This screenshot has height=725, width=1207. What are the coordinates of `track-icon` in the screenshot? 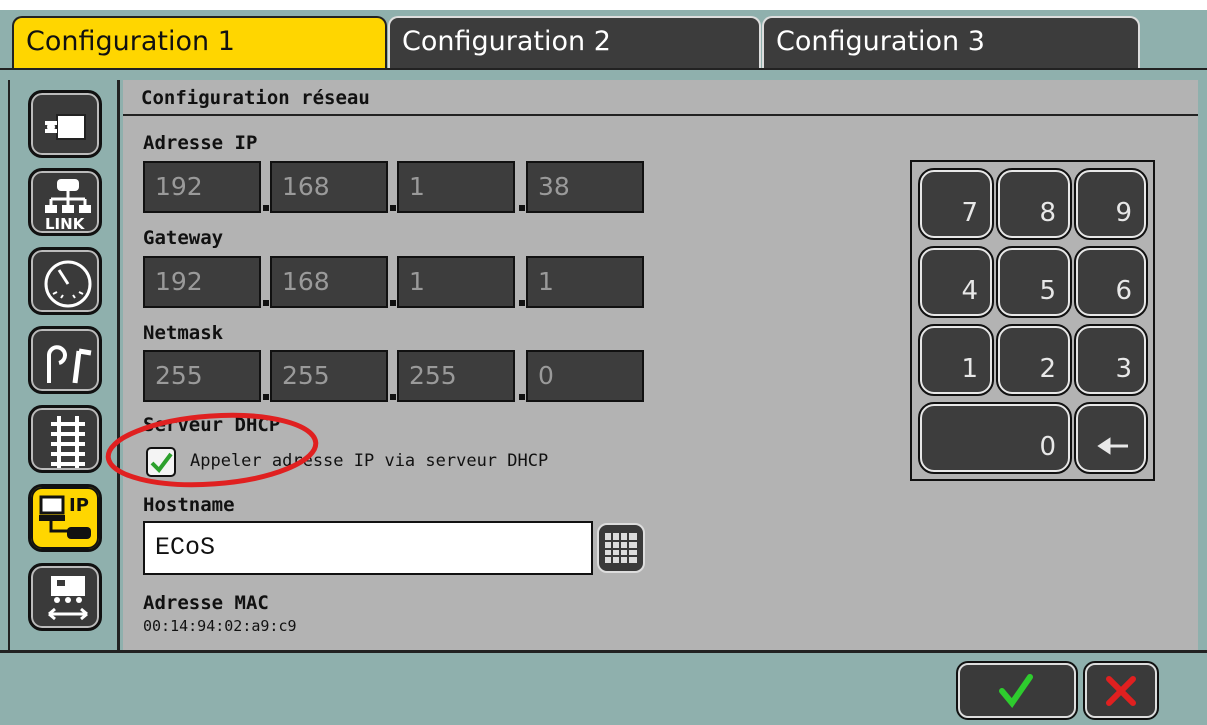 It's located at (68, 442).